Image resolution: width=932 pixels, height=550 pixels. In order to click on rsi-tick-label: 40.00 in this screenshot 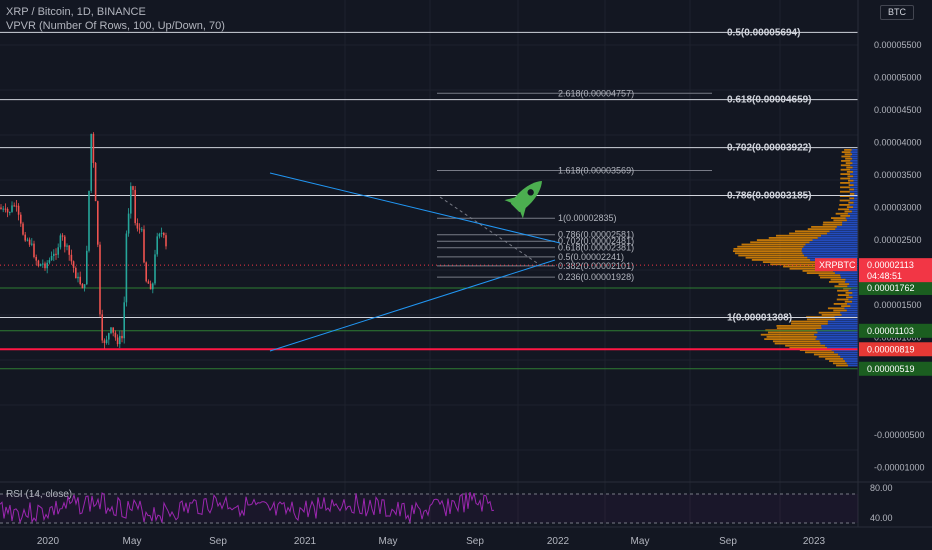, I will do `click(881, 518)`.